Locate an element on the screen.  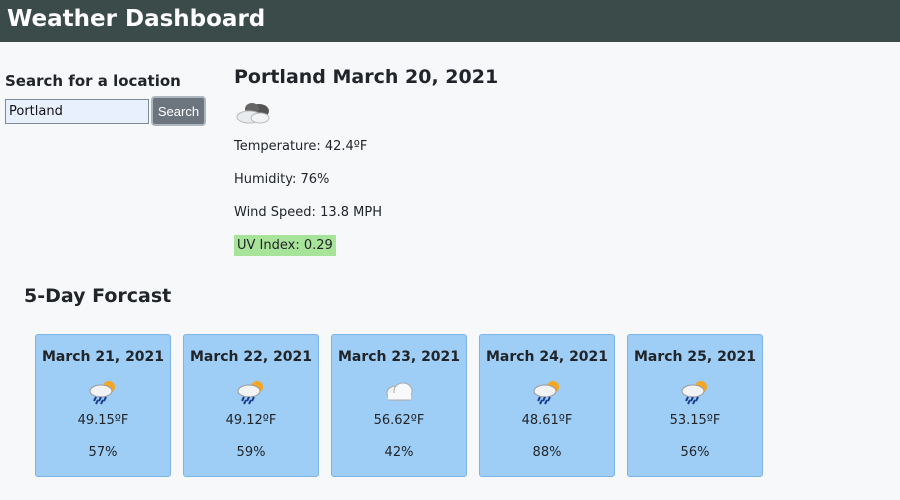
forecast-temperature: 49.12ºF is located at coordinates (251, 420).